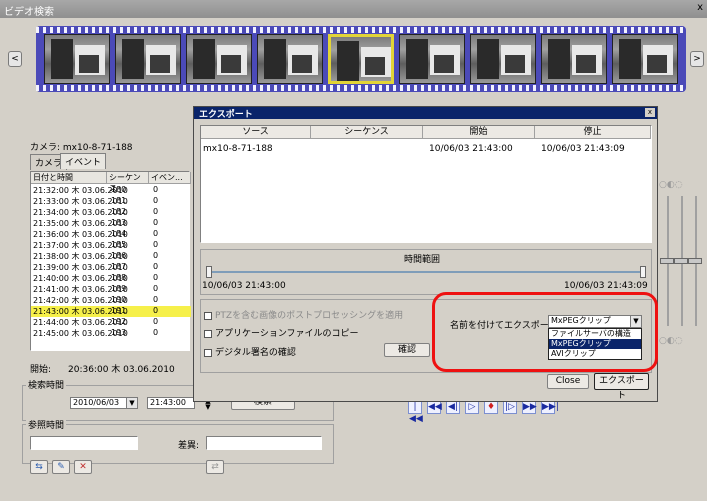 The image size is (707, 501). Describe the element at coordinates (510, 407) in the screenshot. I see `step-forward-icon: |▷` at that location.